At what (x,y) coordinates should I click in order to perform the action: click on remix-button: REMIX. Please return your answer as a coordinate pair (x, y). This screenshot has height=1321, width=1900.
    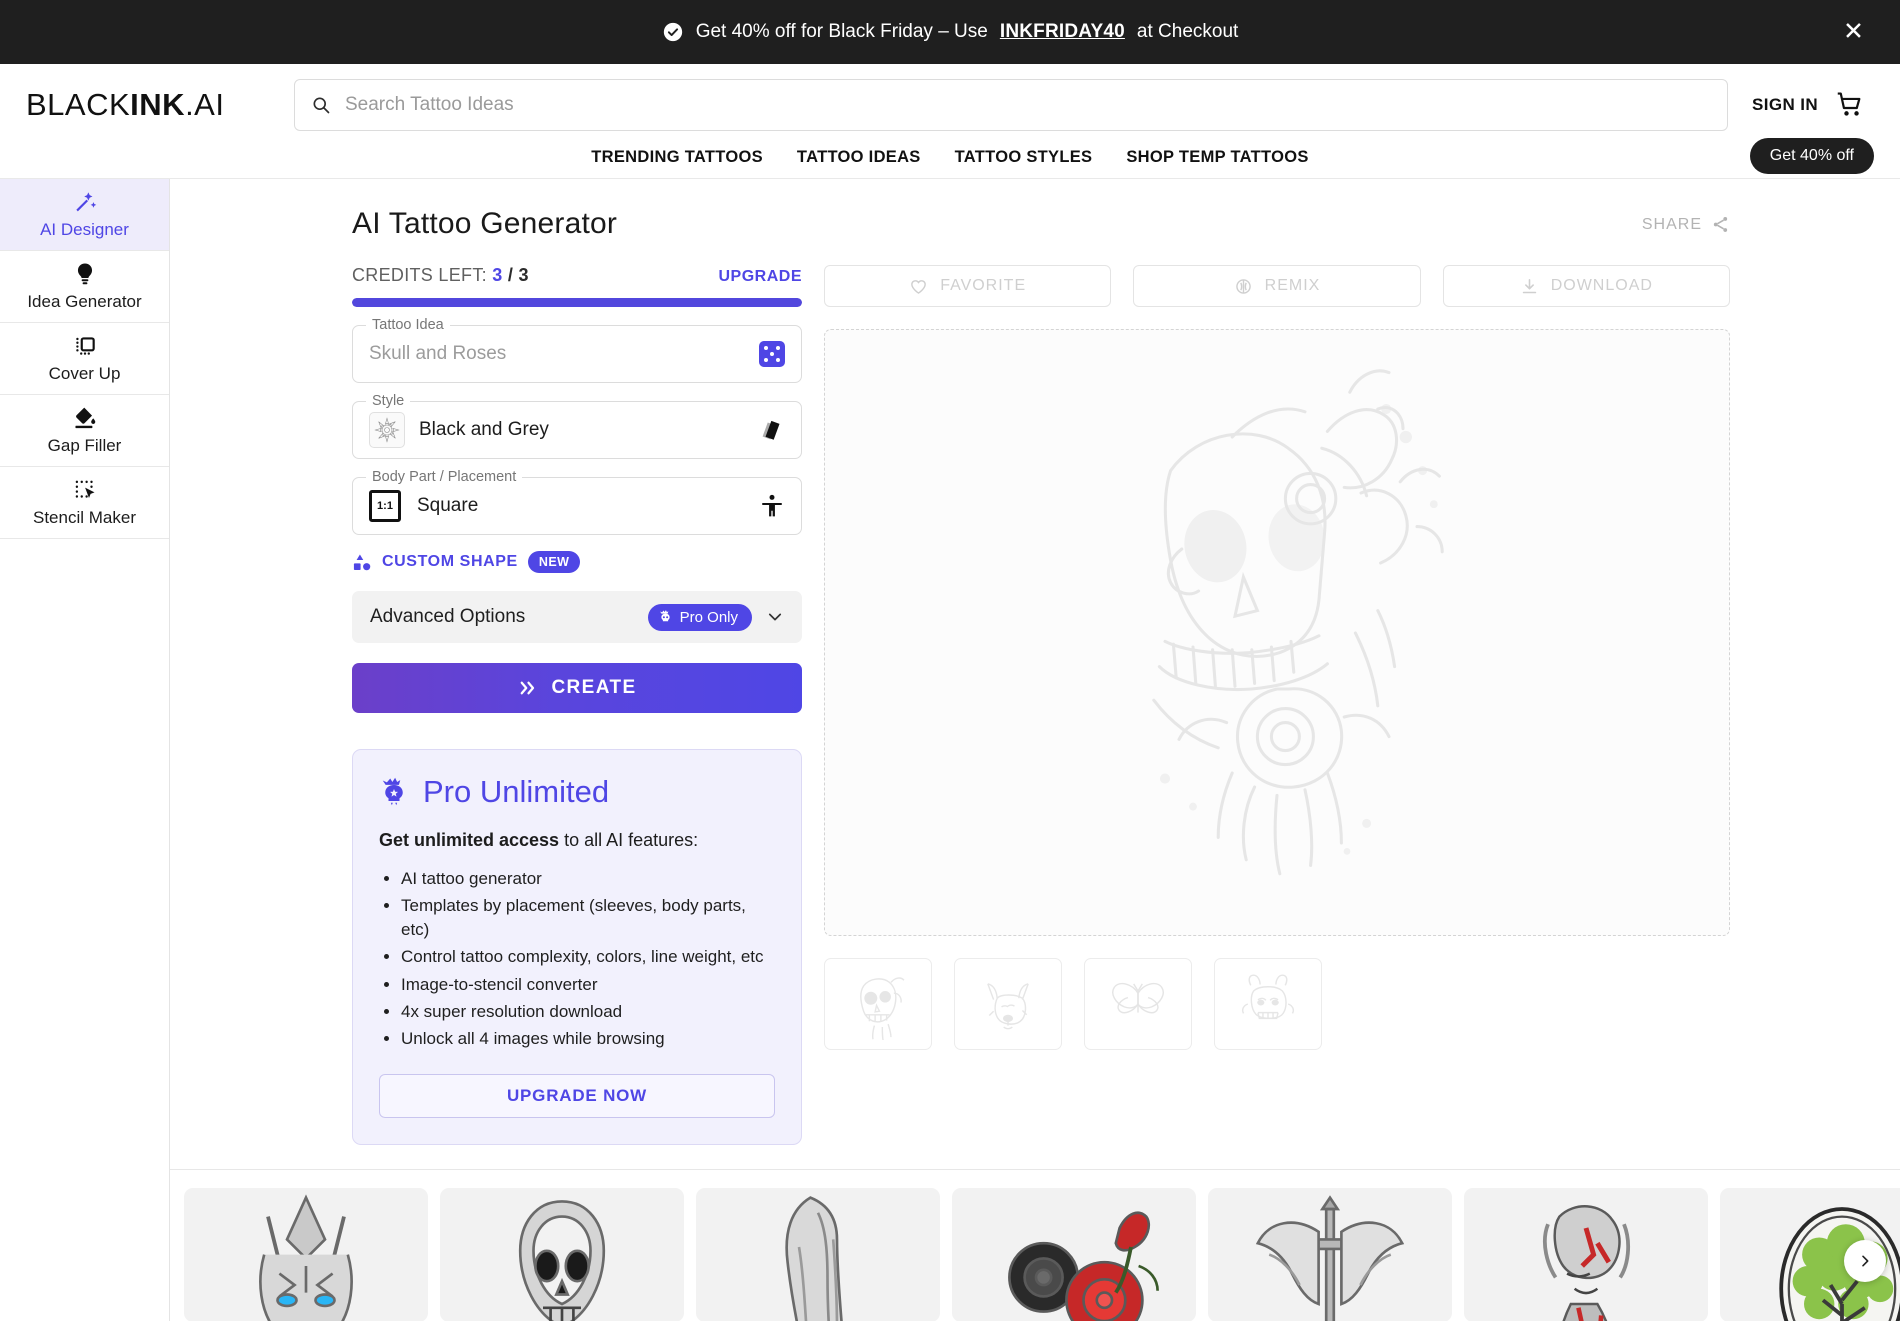
    Looking at the image, I should click on (1277, 286).